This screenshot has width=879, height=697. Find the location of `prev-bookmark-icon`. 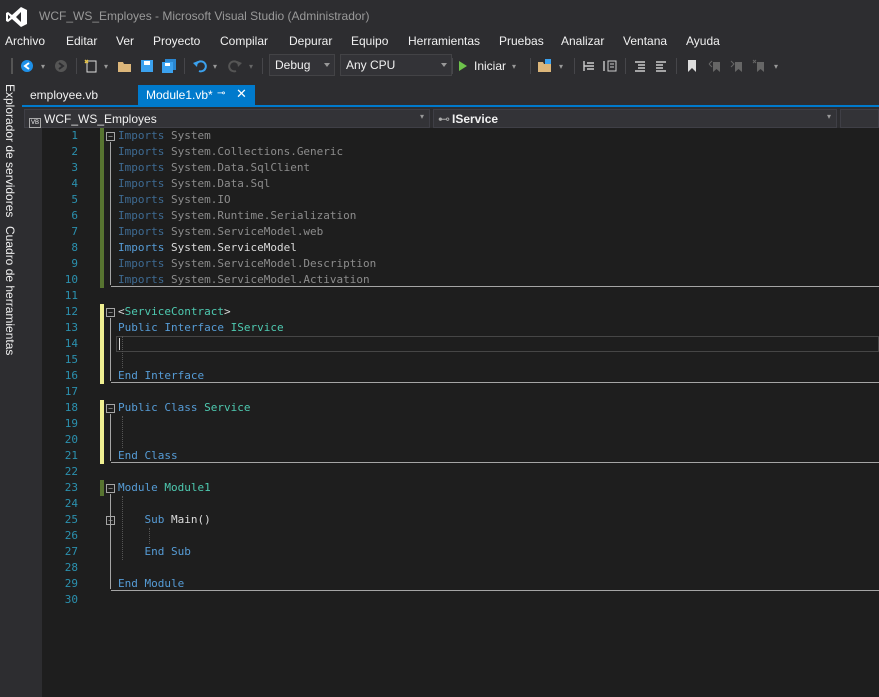

prev-bookmark-icon is located at coordinates (715, 66).